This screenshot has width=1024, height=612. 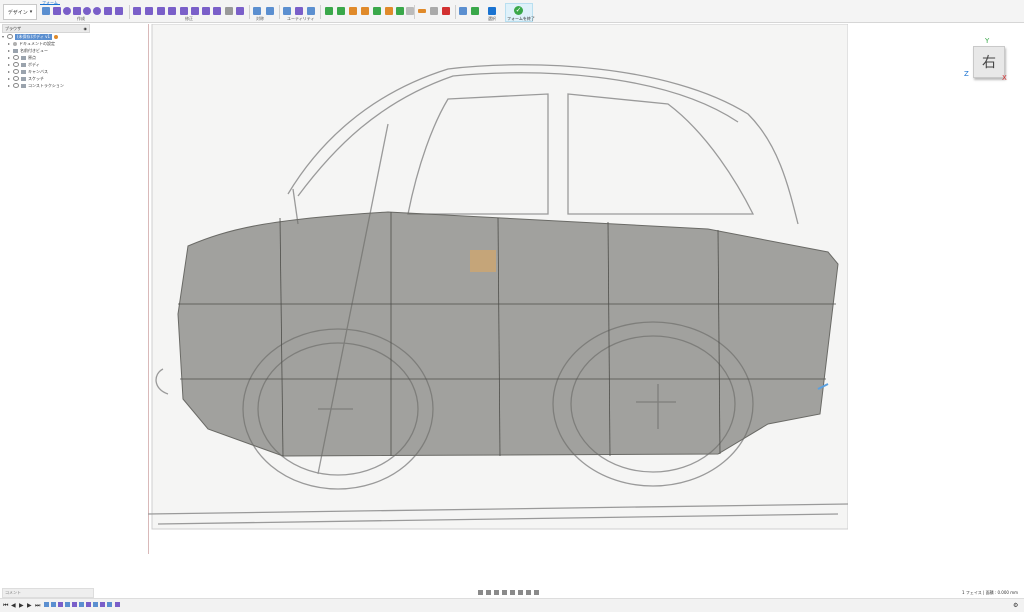 What do you see at coordinates (463, 11) in the screenshot?
I see `insert-canvas-icon` at bounding box center [463, 11].